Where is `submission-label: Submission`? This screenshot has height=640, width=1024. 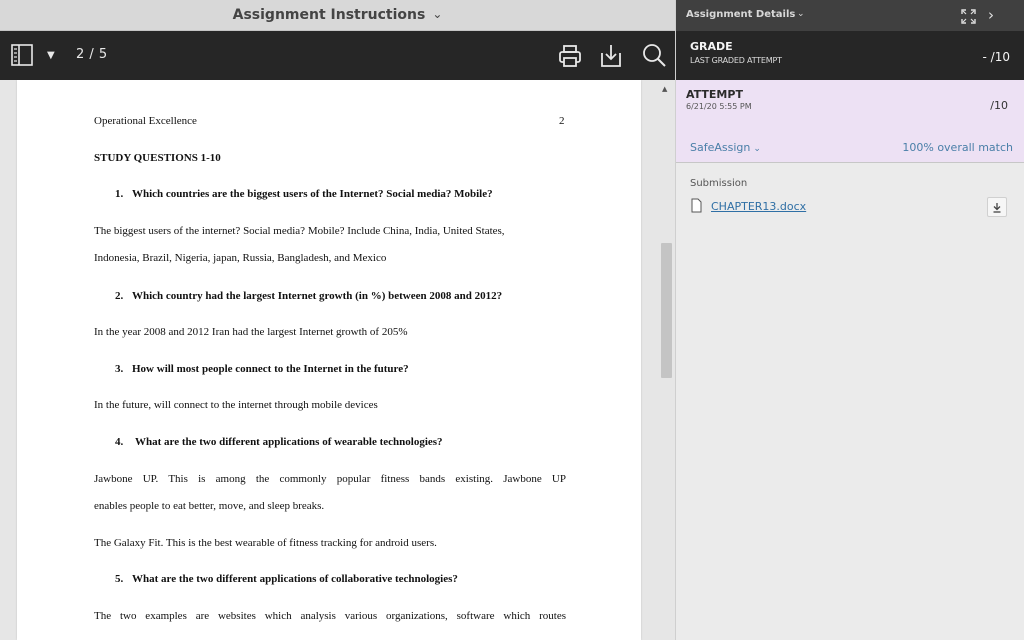 submission-label: Submission is located at coordinates (719, 183).